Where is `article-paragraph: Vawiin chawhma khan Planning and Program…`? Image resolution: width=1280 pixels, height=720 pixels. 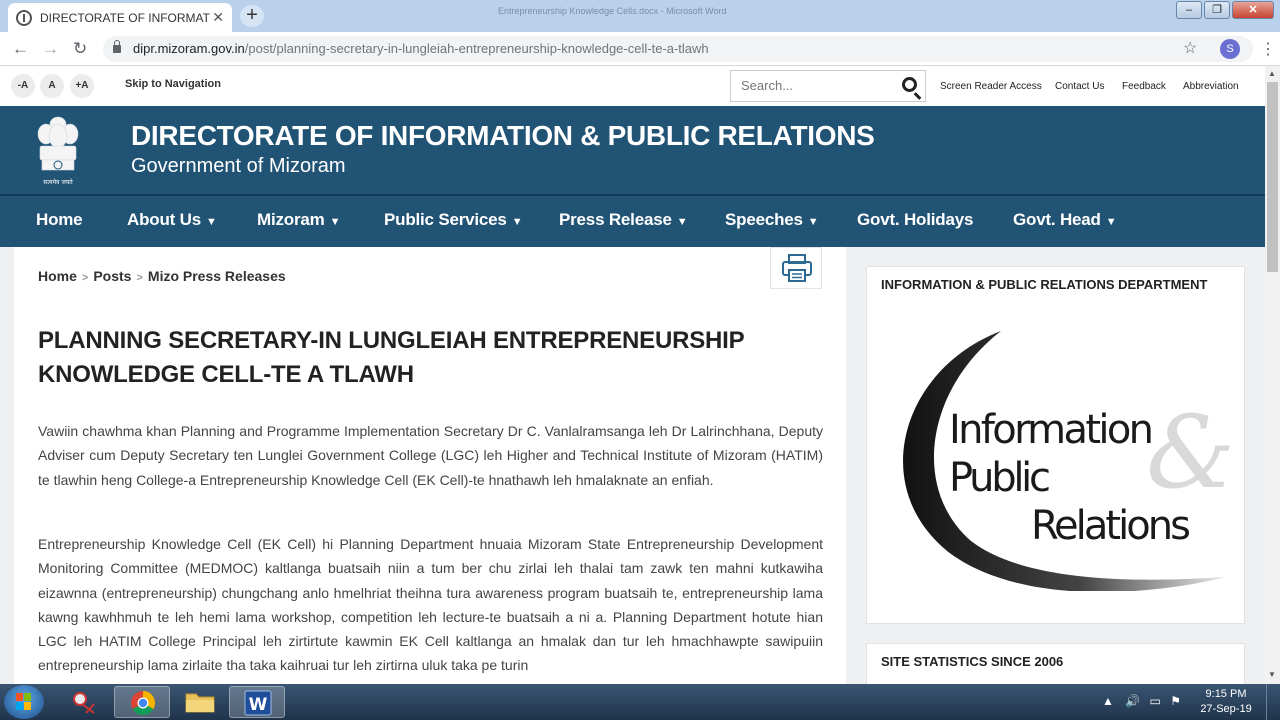
article-paragraph: Vawiin chawhma khan Planning and Program… is located at coordinates (430, 455).